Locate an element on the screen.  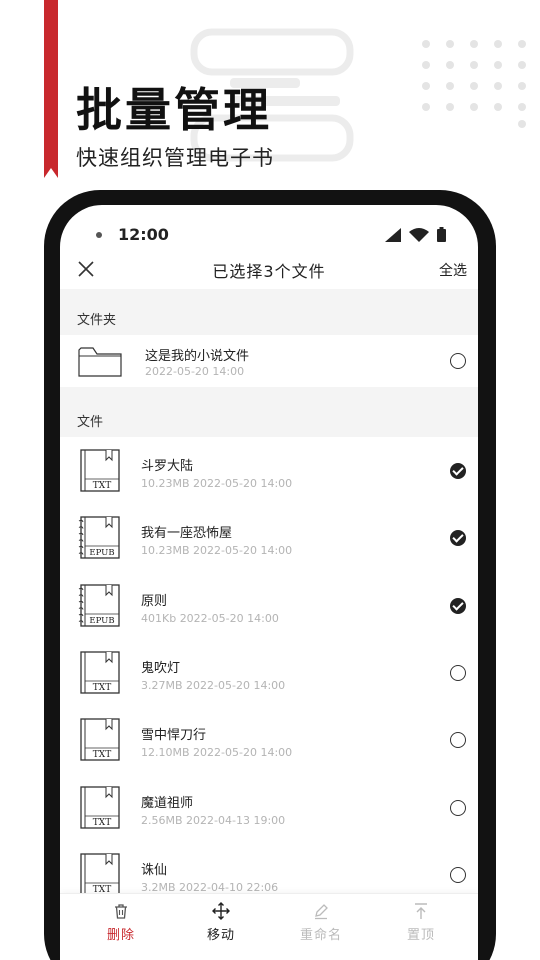
wifi-icon is located at coordinates (419, 235).